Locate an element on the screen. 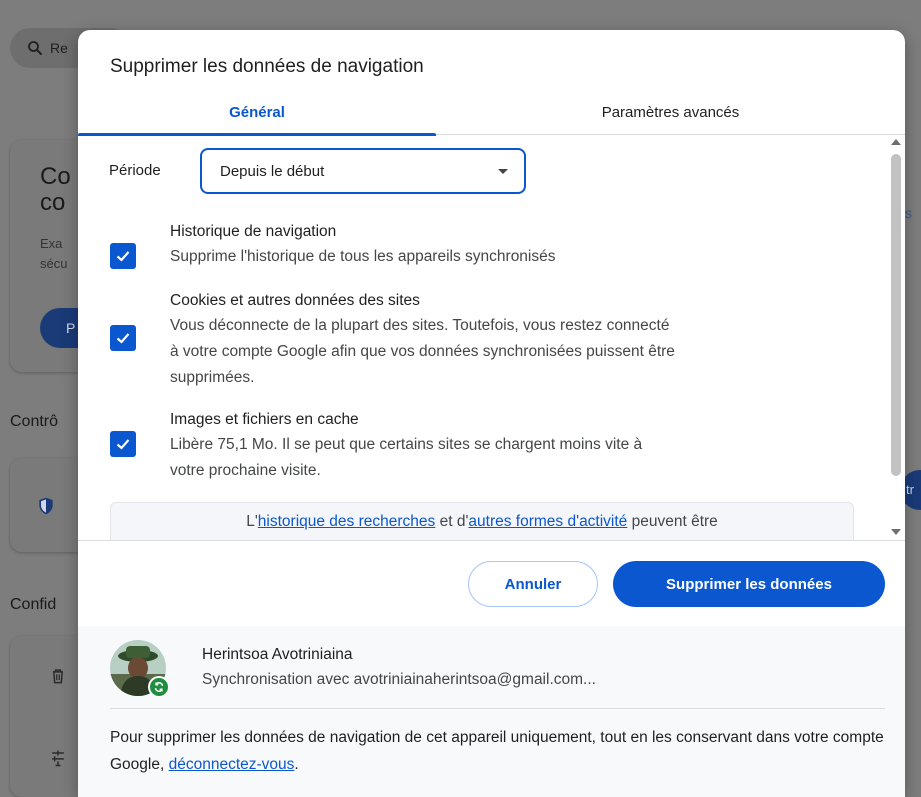 The width and height of the screenshot is (921, 797). other-activity-link: autres formes d'activité is located at coordinates (547, 521).